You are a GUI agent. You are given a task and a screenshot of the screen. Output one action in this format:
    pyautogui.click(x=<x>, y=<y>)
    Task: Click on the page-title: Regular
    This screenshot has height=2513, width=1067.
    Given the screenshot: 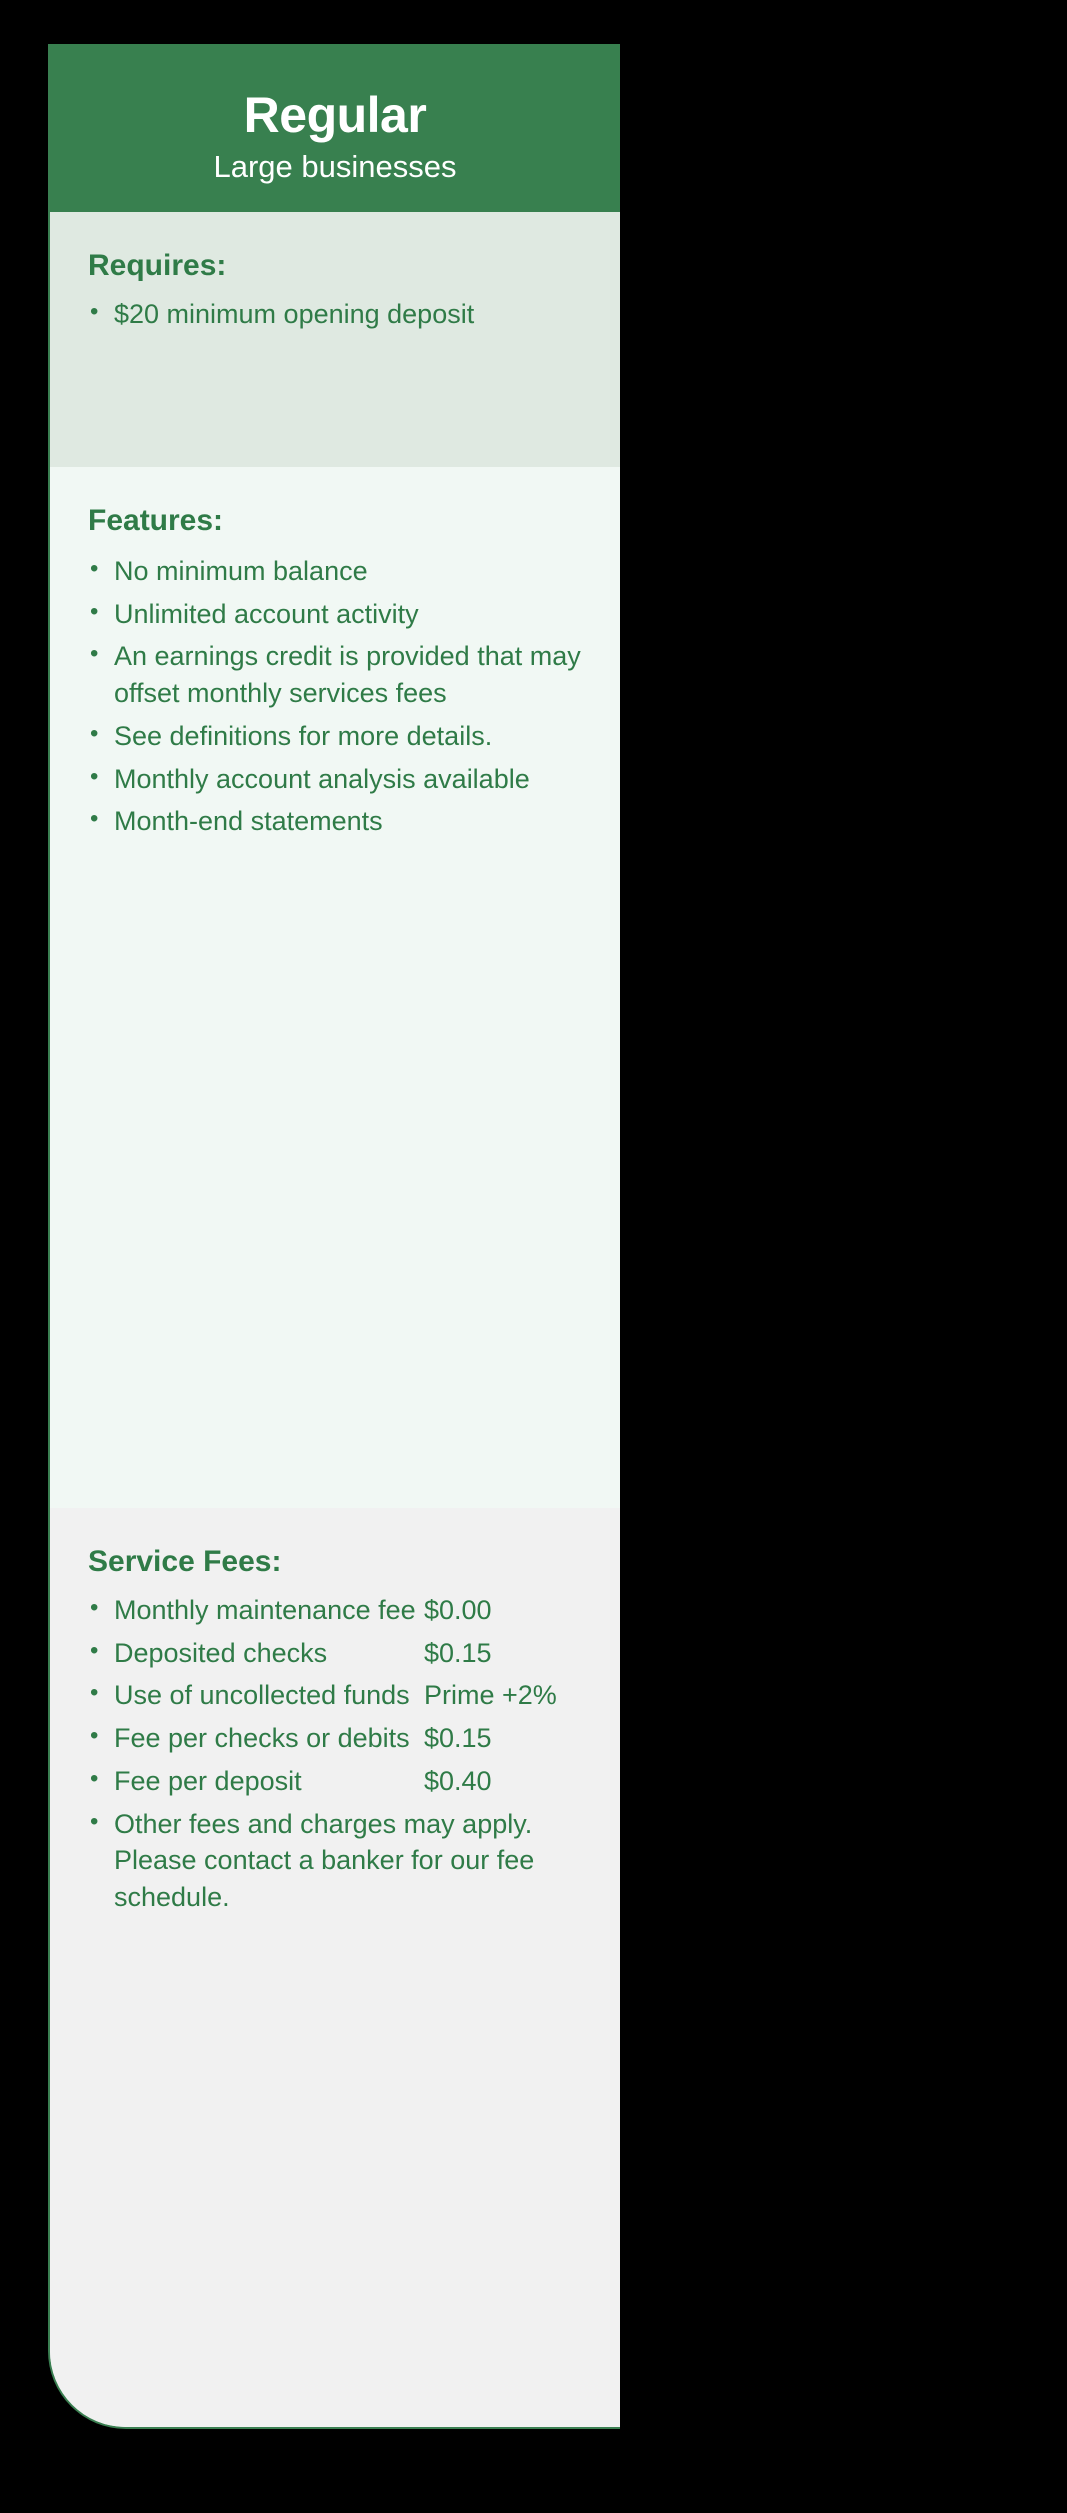 What is the action you would take?
    pyautogui.click(x=335, y=115)
    